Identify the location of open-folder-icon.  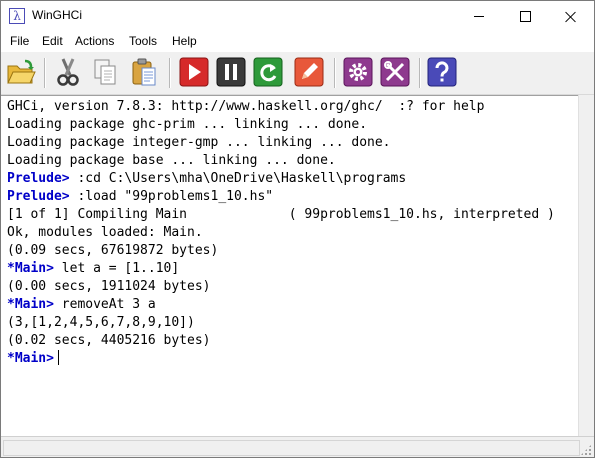
(21, 71).